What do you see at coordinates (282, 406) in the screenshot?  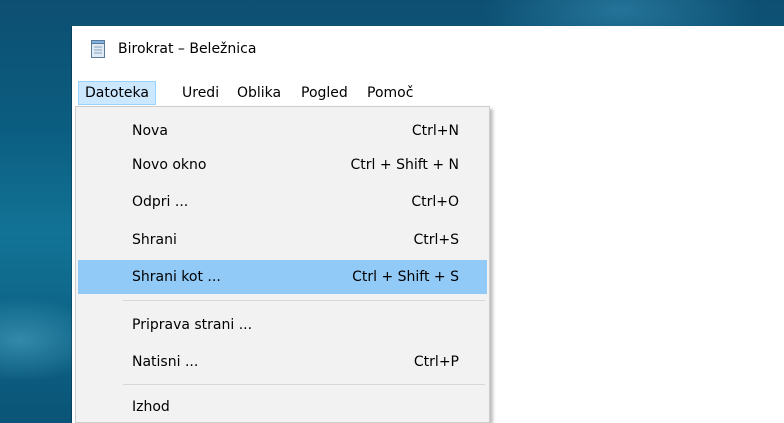 I see `menu-item-izhod: Izhod` at bounding box center [282, 406].